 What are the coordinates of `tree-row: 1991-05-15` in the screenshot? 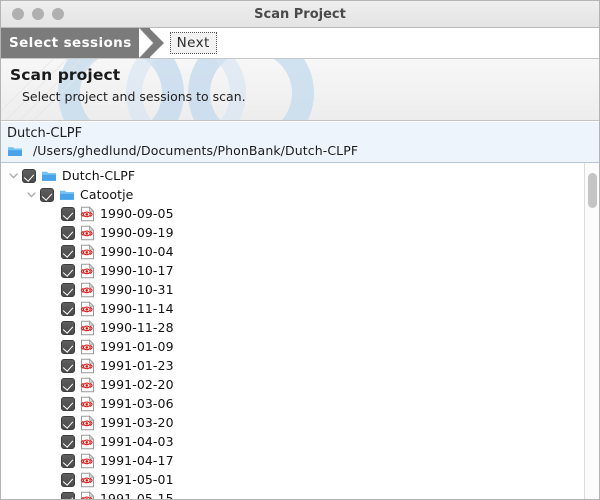 It's located at (292, 494).